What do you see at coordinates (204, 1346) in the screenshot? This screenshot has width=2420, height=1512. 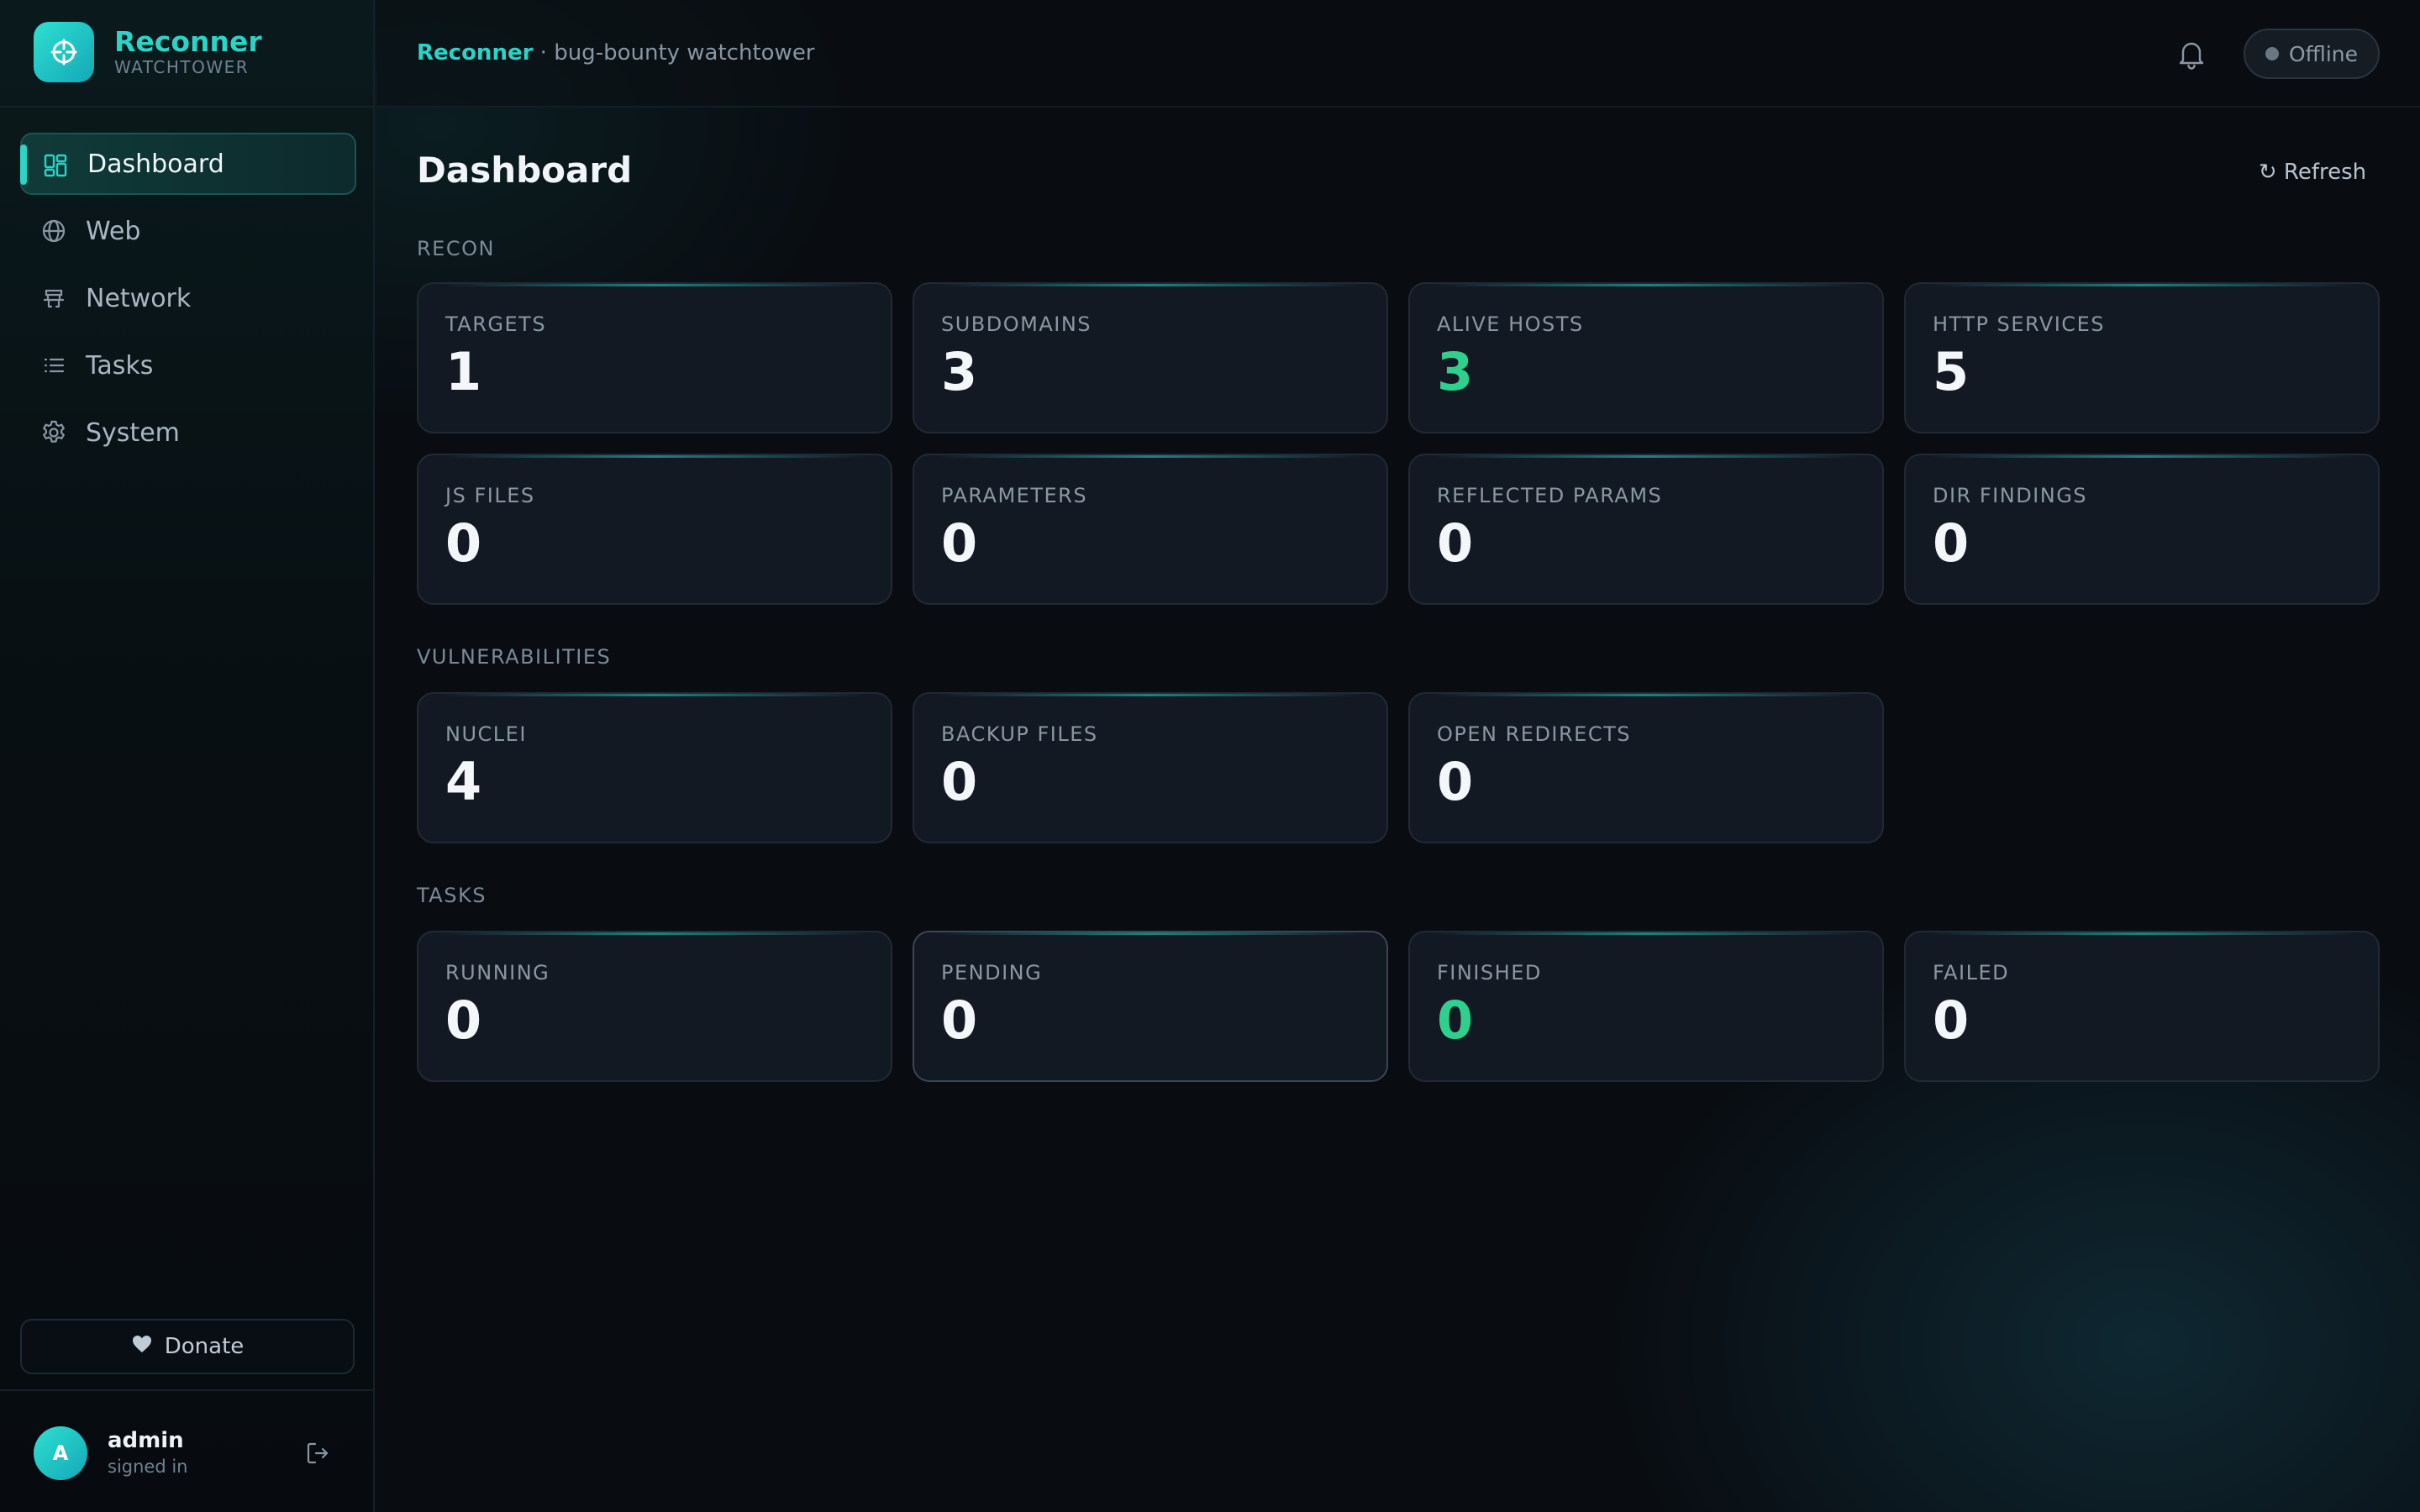 I see `donate-label: Donate` at bounding box center [204, 1346].